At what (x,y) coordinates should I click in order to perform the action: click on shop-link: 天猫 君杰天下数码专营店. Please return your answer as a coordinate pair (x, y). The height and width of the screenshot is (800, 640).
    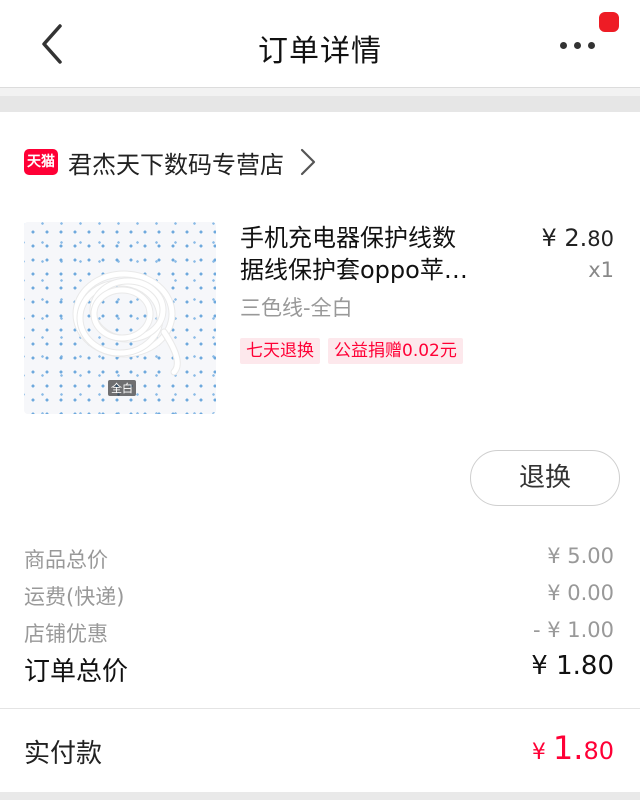
    Looking at the image, I should click on (171, 162).